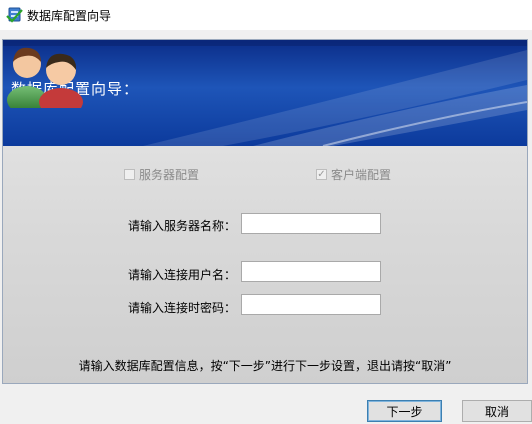  Describe the element at coordinates (404, 411) in the screenshot. I see `next-button: 下一步` at that location.